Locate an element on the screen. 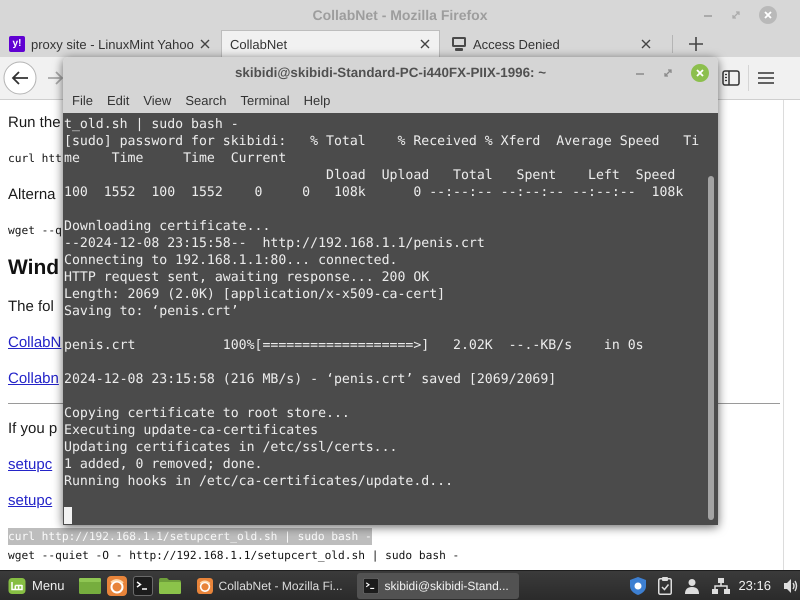  menu-item: File is located at coordinates (82, 100).